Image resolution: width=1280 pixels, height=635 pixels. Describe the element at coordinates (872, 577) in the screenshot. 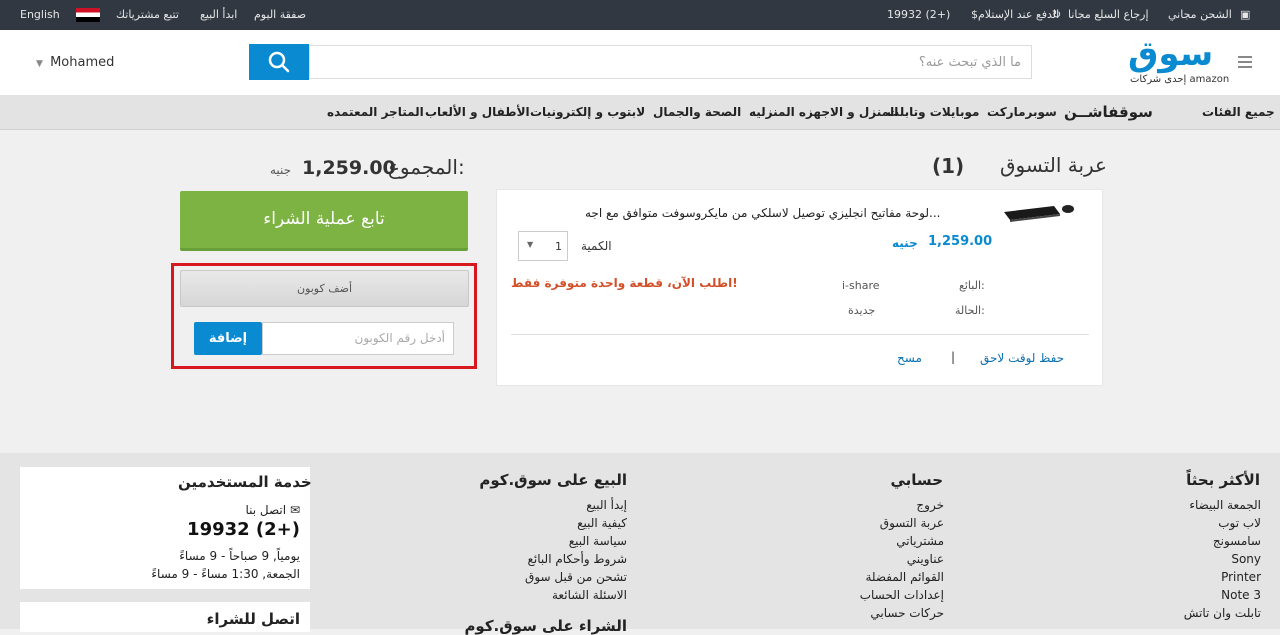

I see `footer-link: القوائم المفضلة` at that location.